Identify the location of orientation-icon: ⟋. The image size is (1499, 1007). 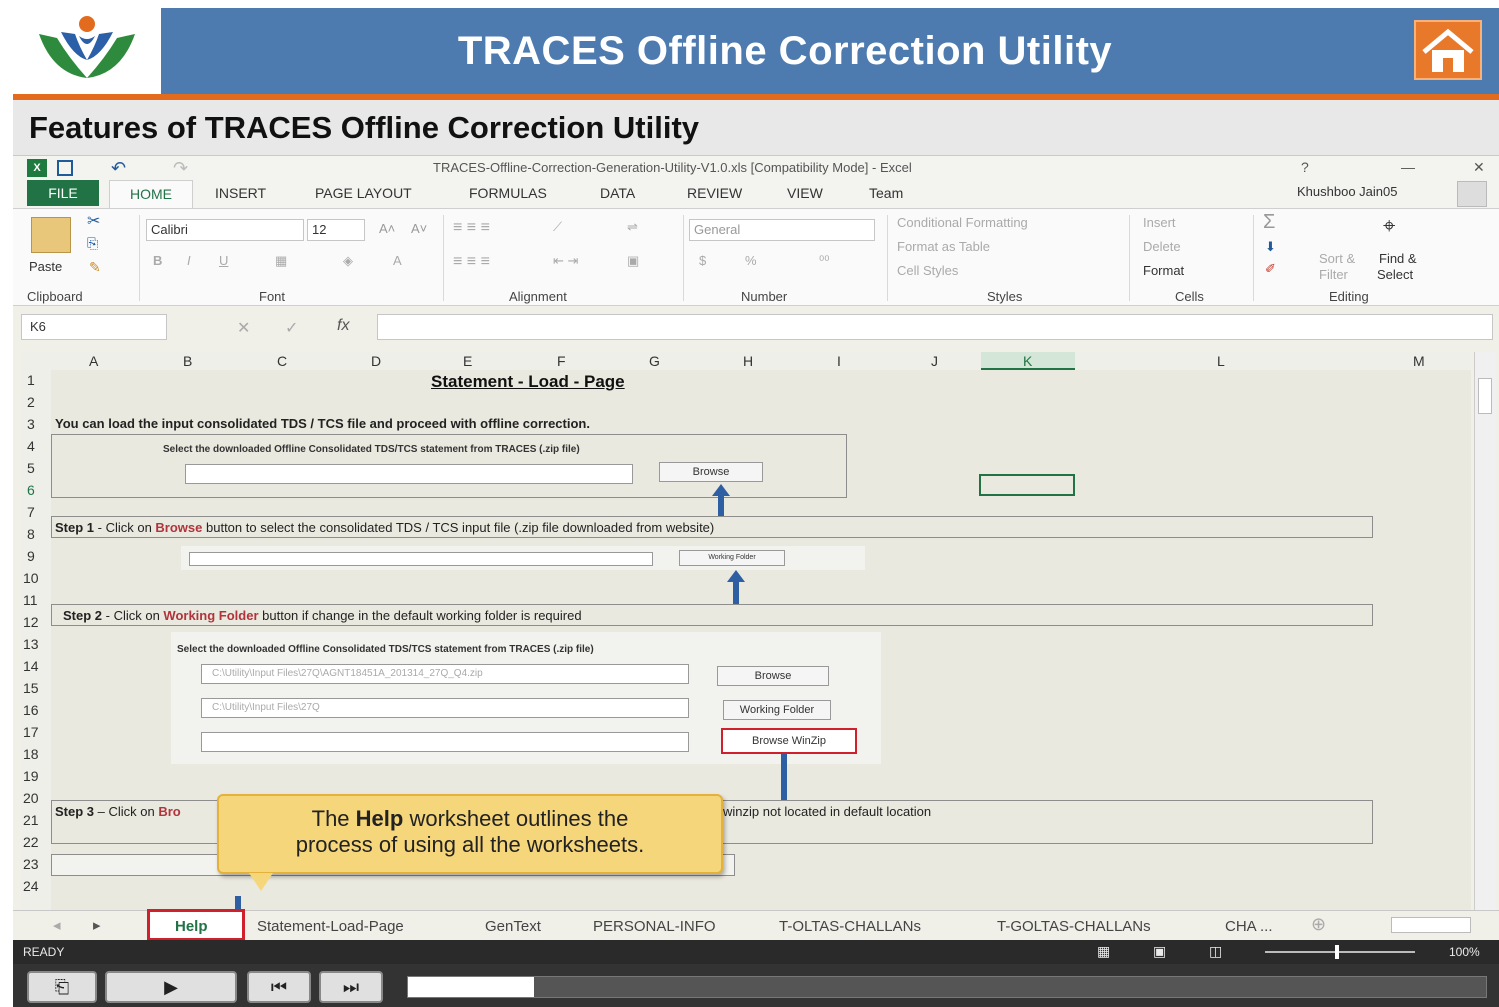
(557, 227).